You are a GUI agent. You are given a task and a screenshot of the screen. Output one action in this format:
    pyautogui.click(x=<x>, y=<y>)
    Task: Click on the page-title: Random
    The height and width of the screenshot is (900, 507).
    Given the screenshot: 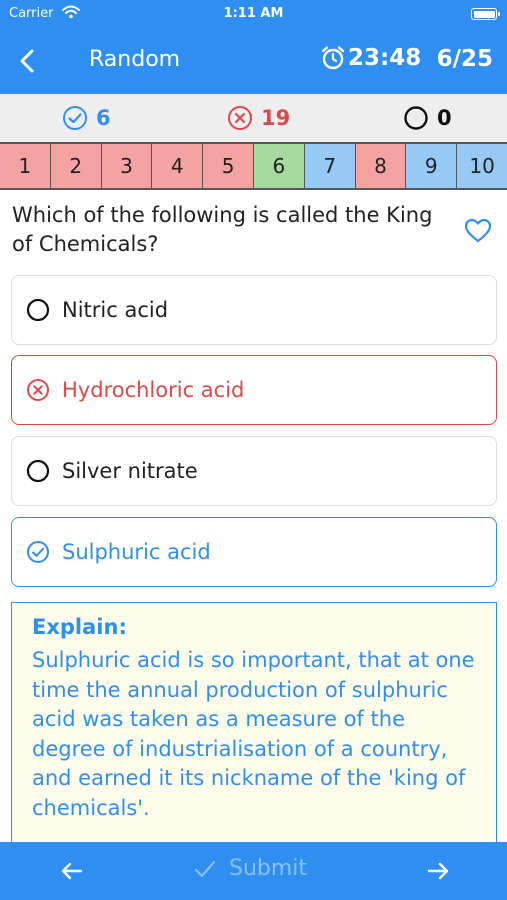 What is the action you would take?
    pyautogui.click(x=135, y=59)
    